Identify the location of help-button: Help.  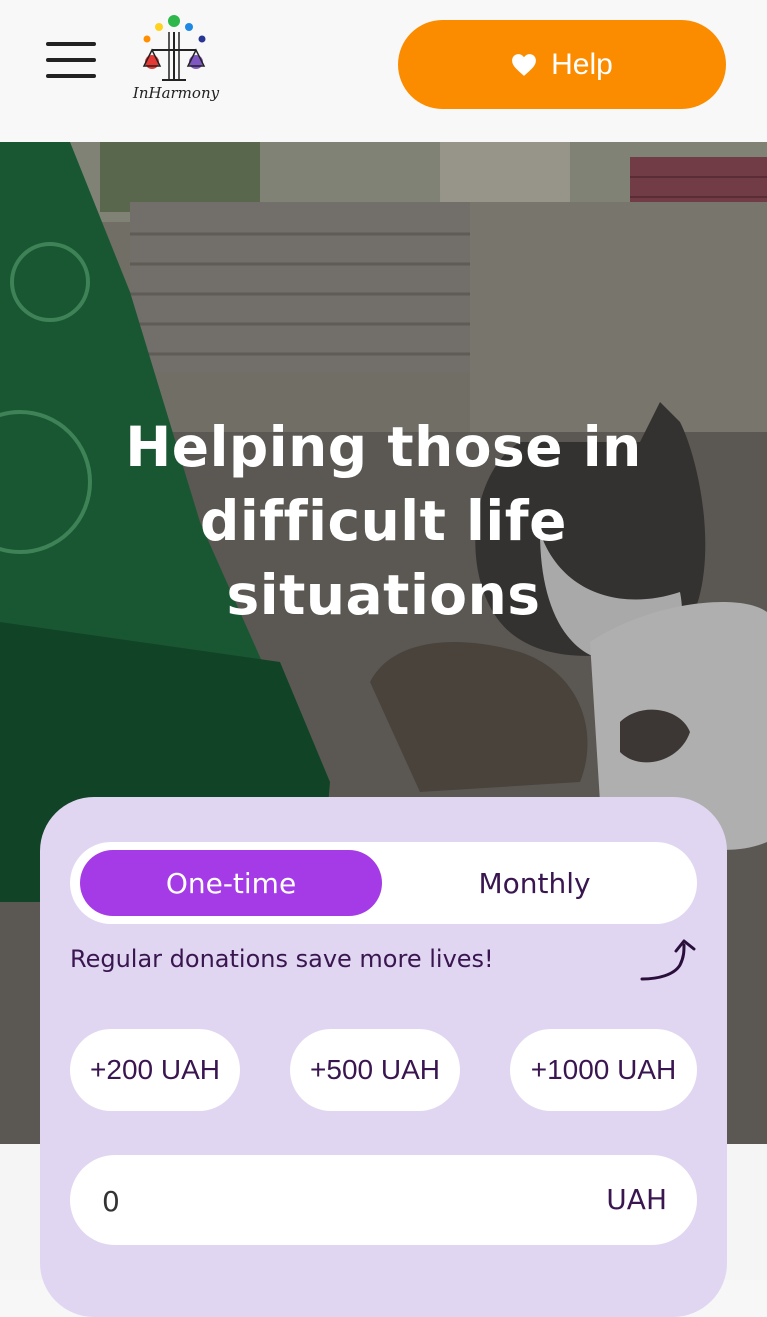
(562, 64).